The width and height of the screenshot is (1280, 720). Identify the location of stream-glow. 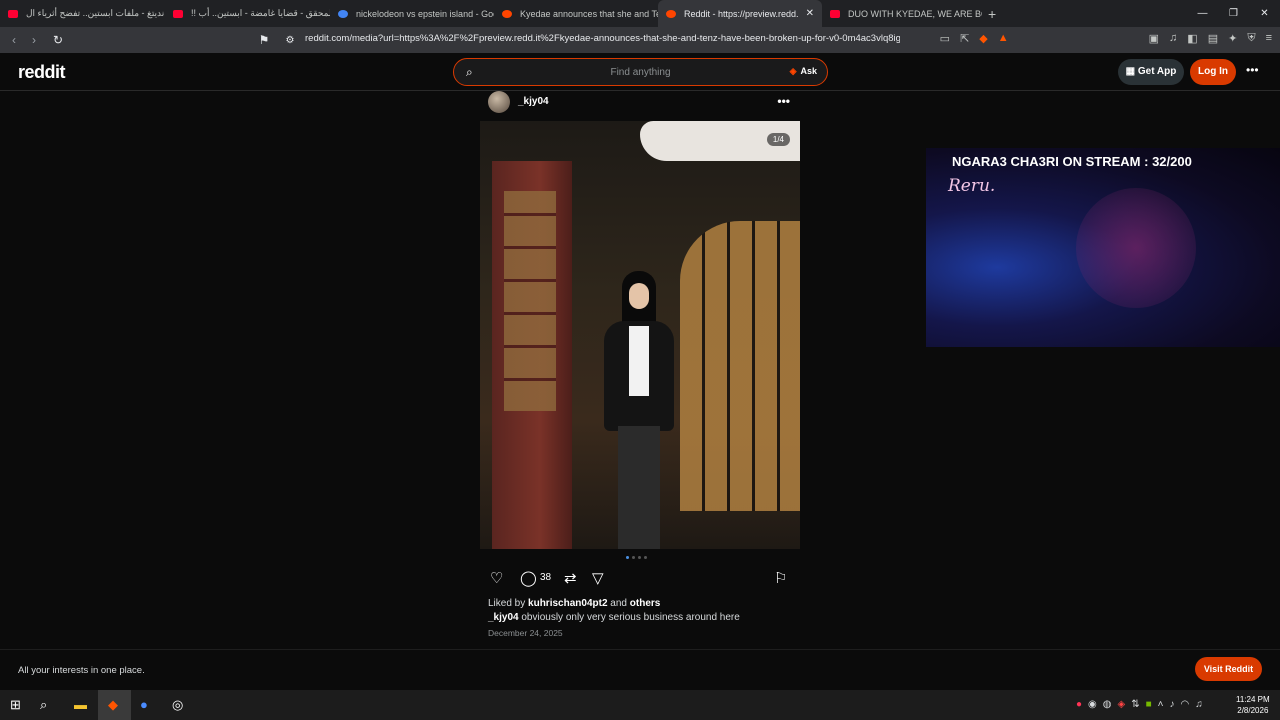
(1136, 248).